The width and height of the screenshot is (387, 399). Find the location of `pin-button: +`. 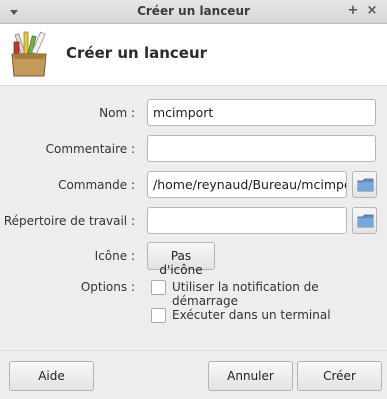

pin-button: + is located at coordinates (353, 11).